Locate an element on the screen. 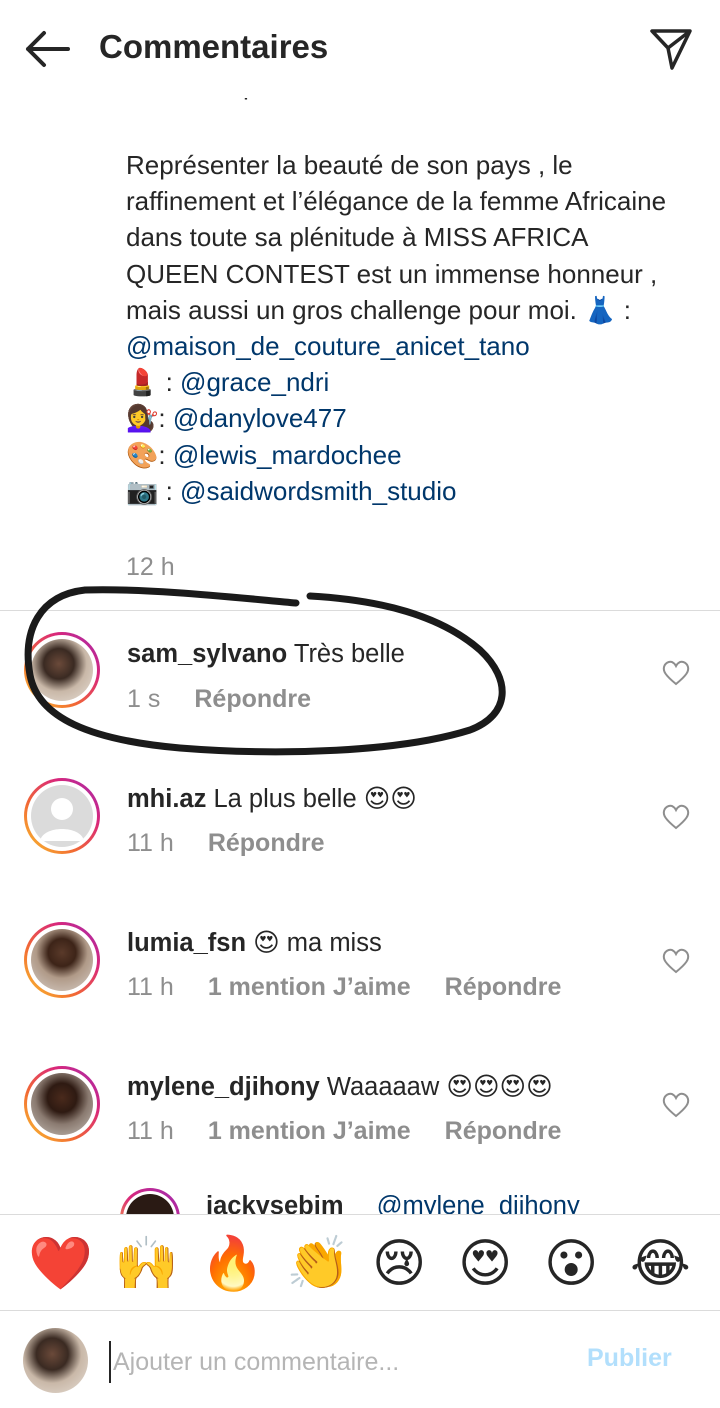  reaction-clap-button: 👏 is located at coordinates (318, 1264).